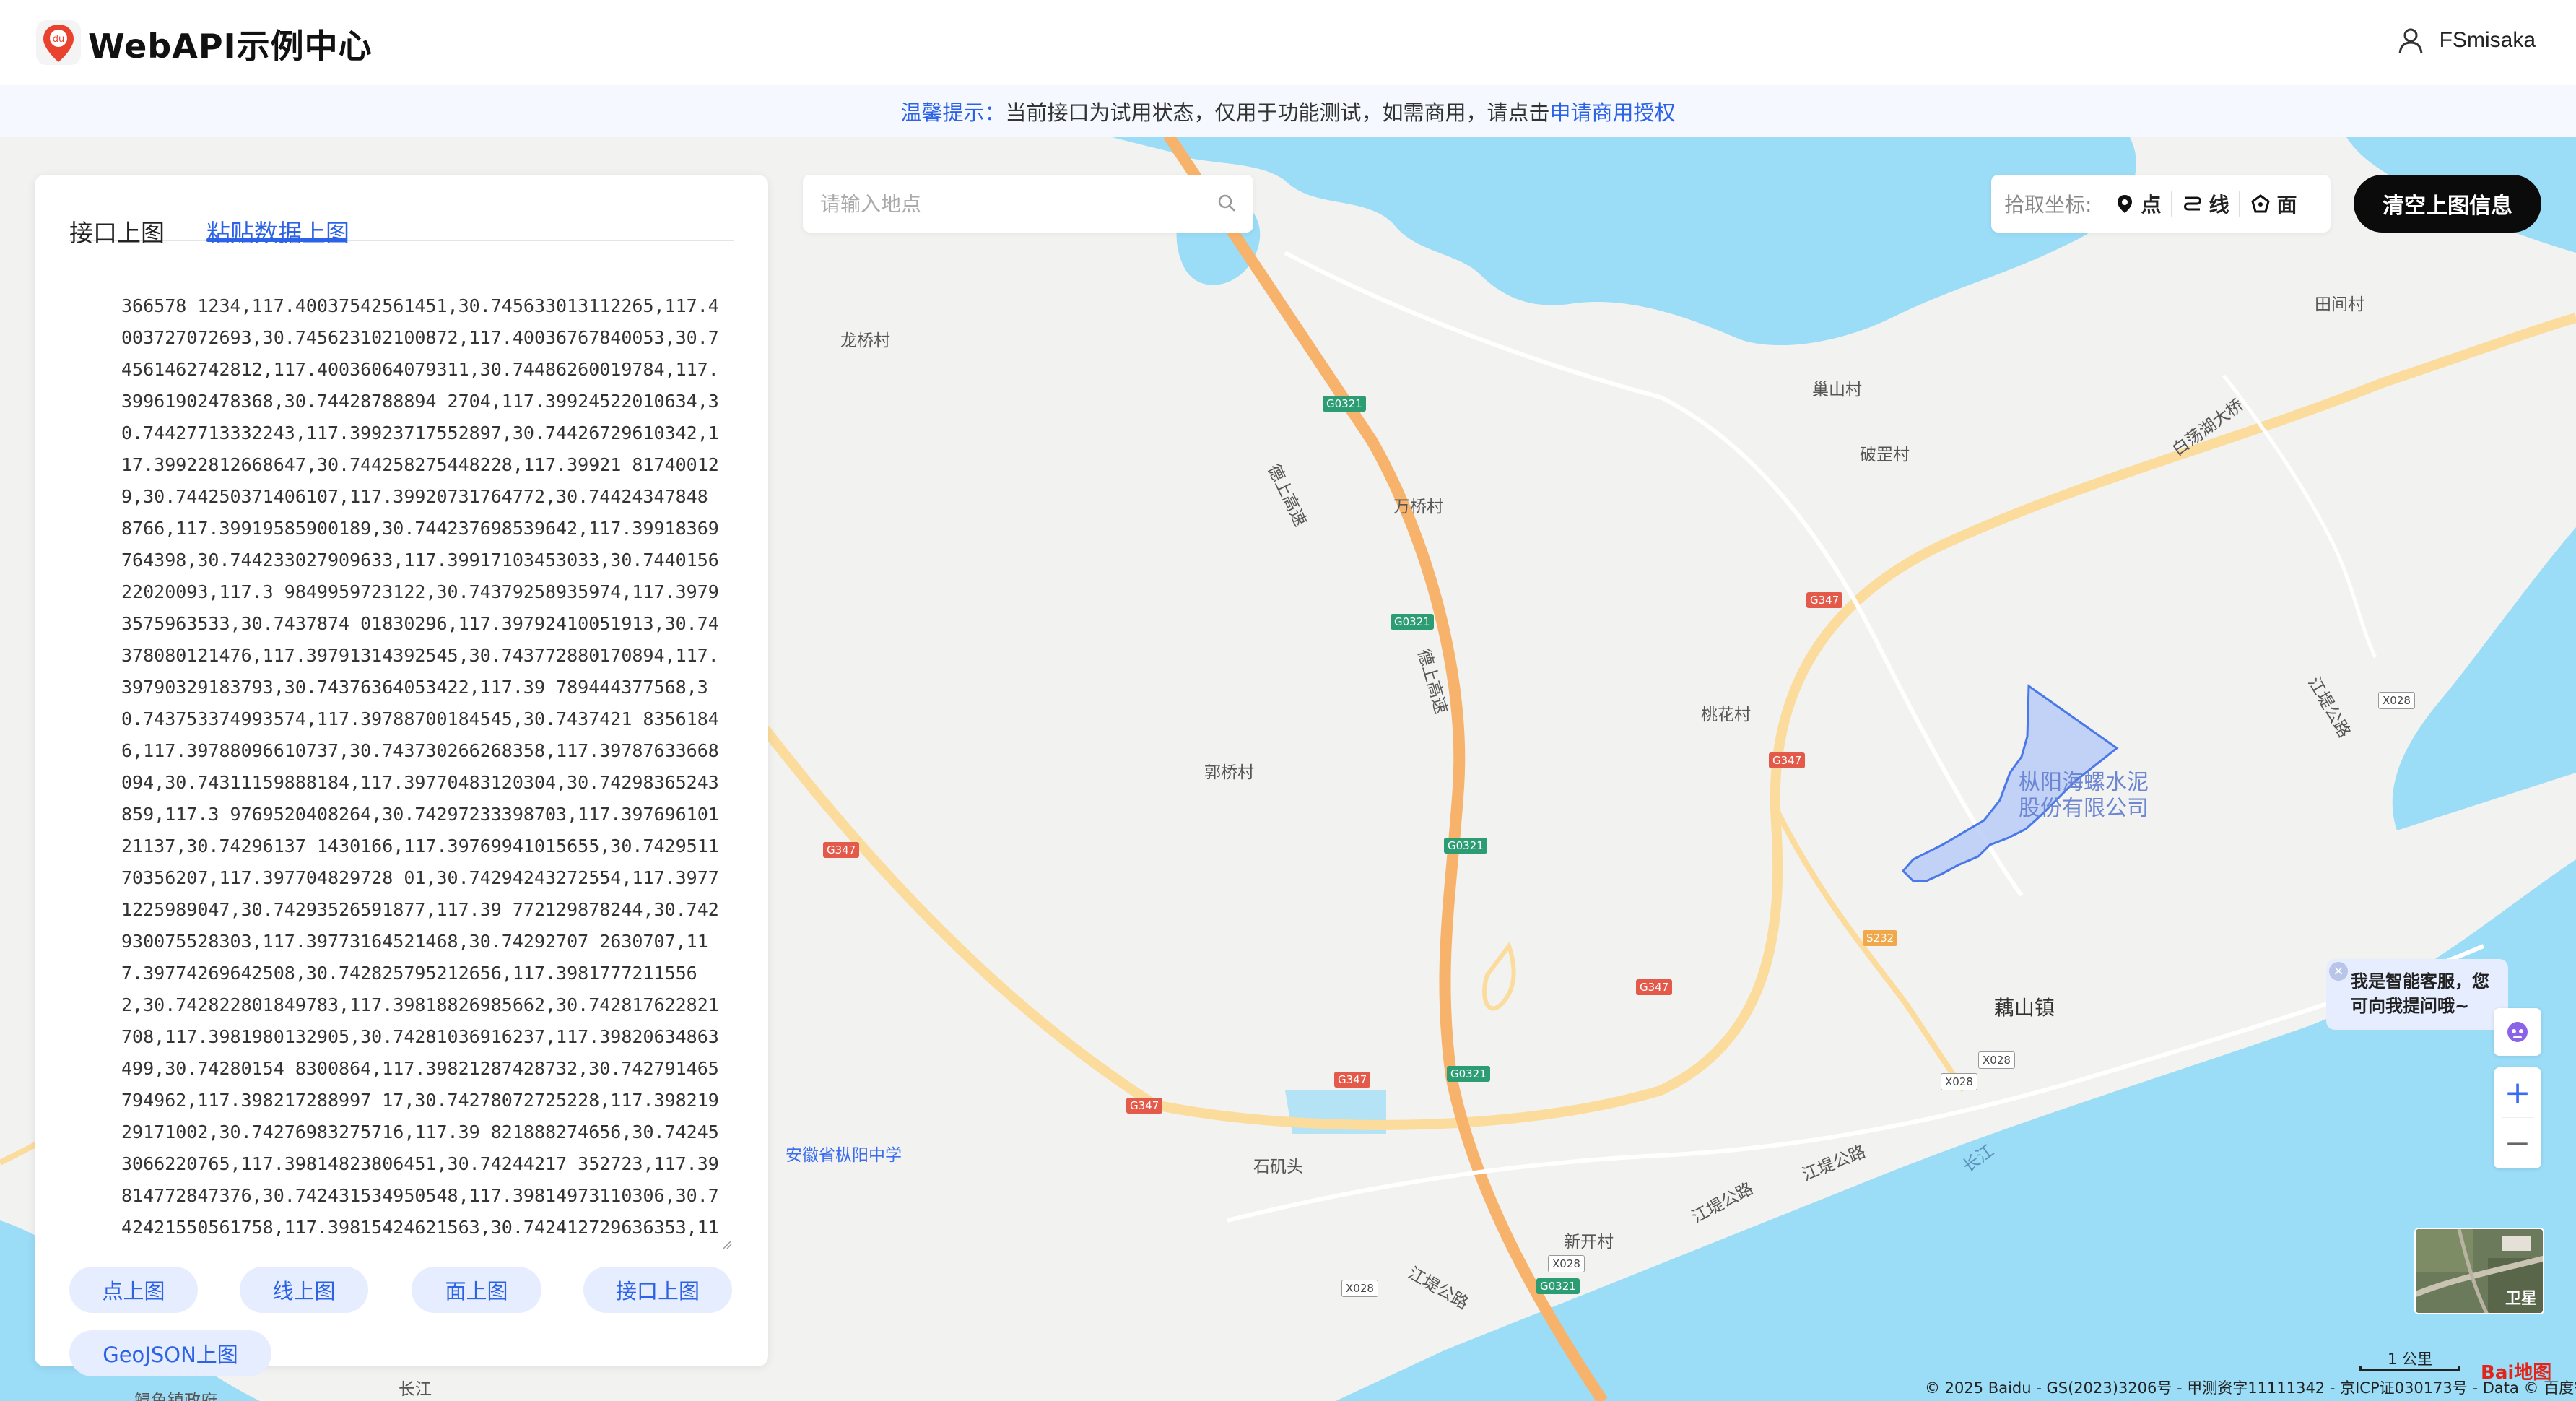  Describe the element at coordinates (1824, 600) in the screenshot. I see `shield-g347-1: G347` at that location.